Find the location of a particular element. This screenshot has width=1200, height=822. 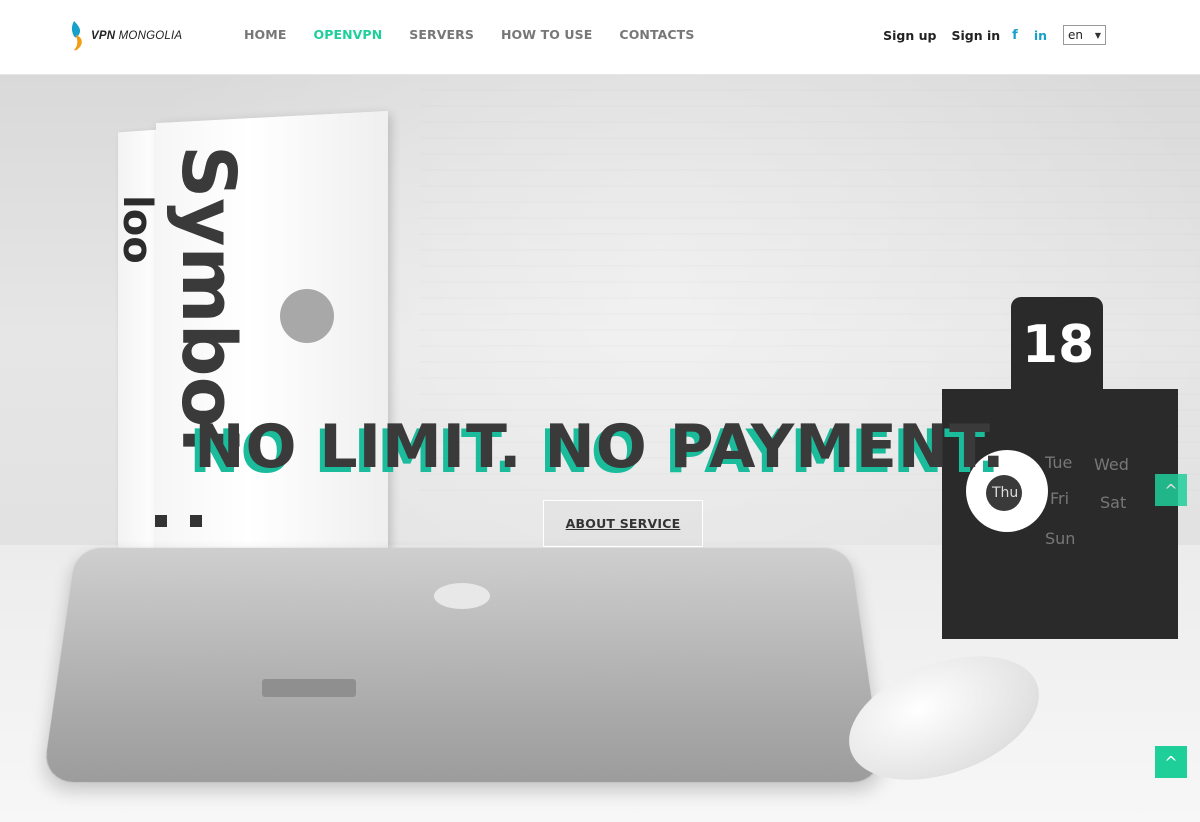

header-actions: Sign up Sign in f in en ▼ is located at coordinates (994, 35).